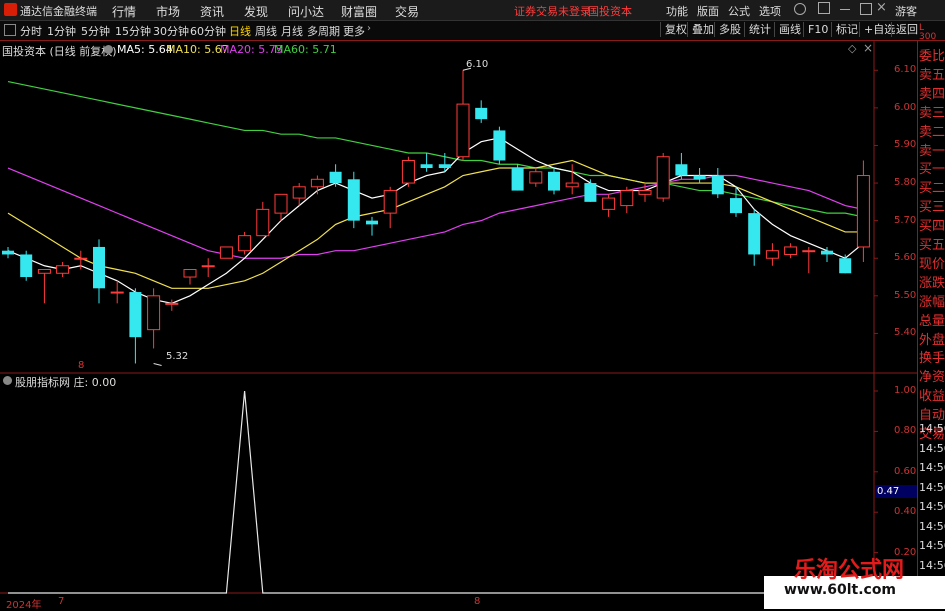  What do you see at coordinates (845, 9) in the screenshot?
I see `minimize-icon` at bounding box center [845, 9].